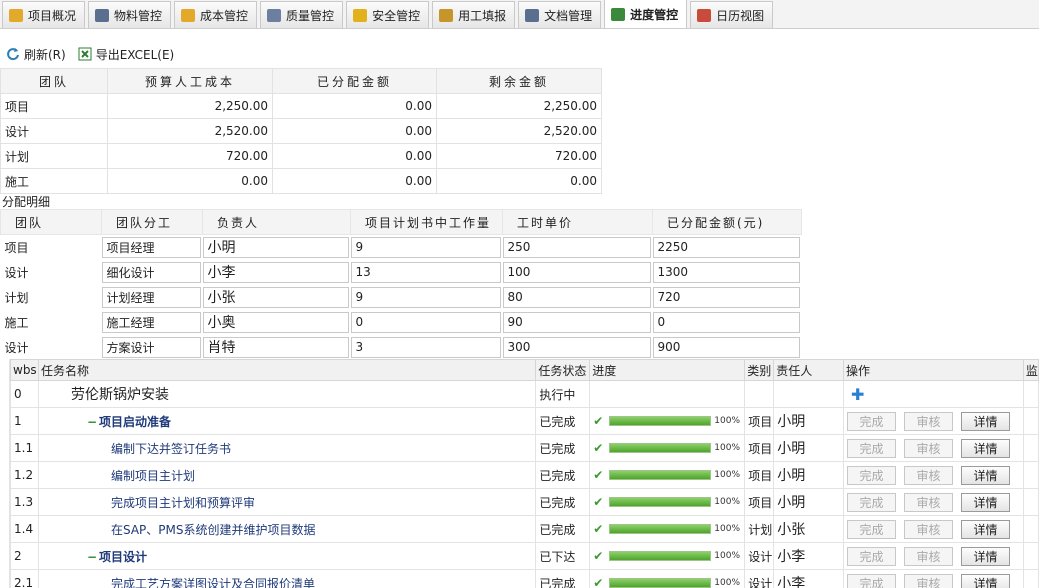 The width and height of the screenshot is (1039, 588). Describe the element at coordinates (44, 14) in the screenshot. I see `tab-0: 项目概况` at that location.